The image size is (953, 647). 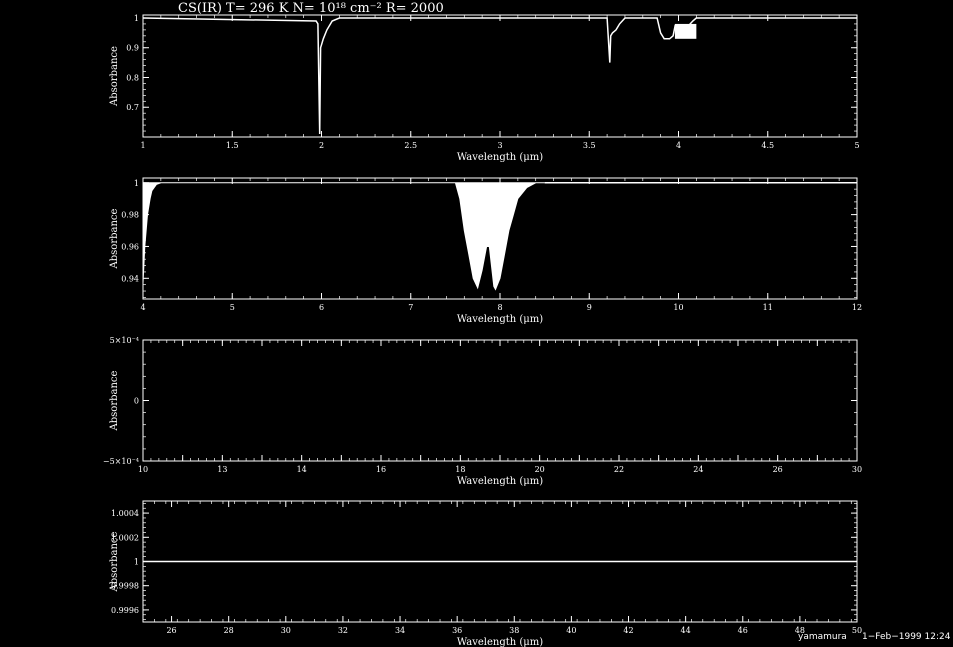 What do you see at coordinates (857, 307) in the screenshot?
I see `x-tick-label: 12` at bounding box center [857, 307].